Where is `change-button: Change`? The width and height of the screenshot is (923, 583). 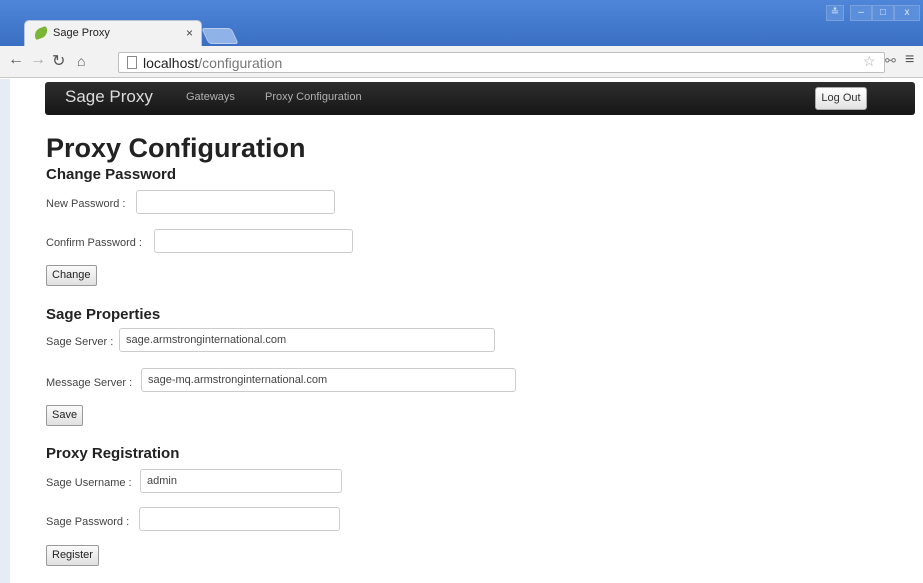 change-button: Change is located at coordinates (71, 275).